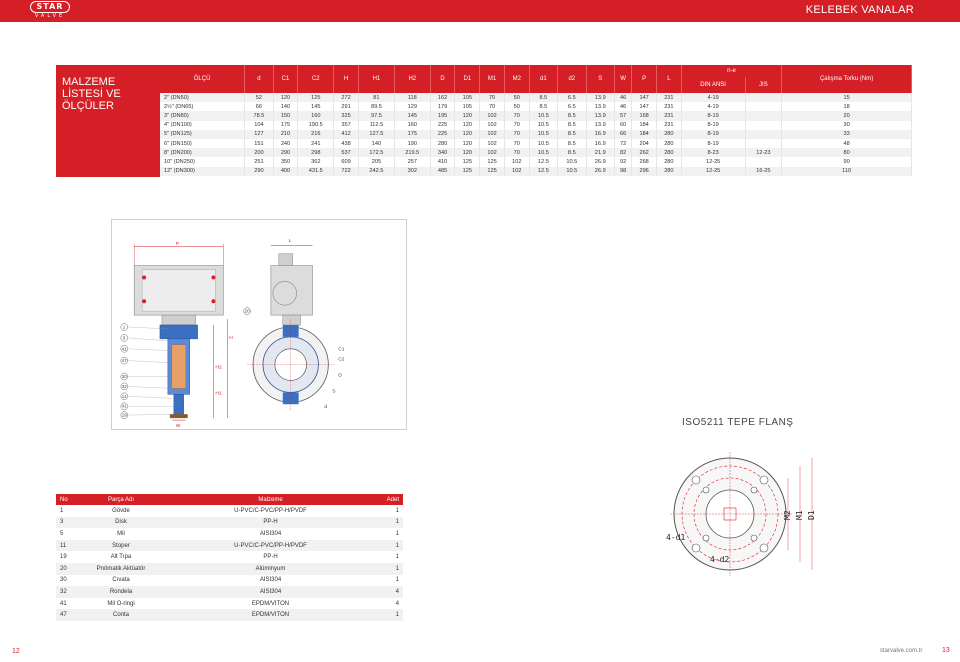 The height and width of the screenshot is (662, 960). Describe the element at coordinates (644, 153) in the screenshot. I see `table-cell: 262` at that location.